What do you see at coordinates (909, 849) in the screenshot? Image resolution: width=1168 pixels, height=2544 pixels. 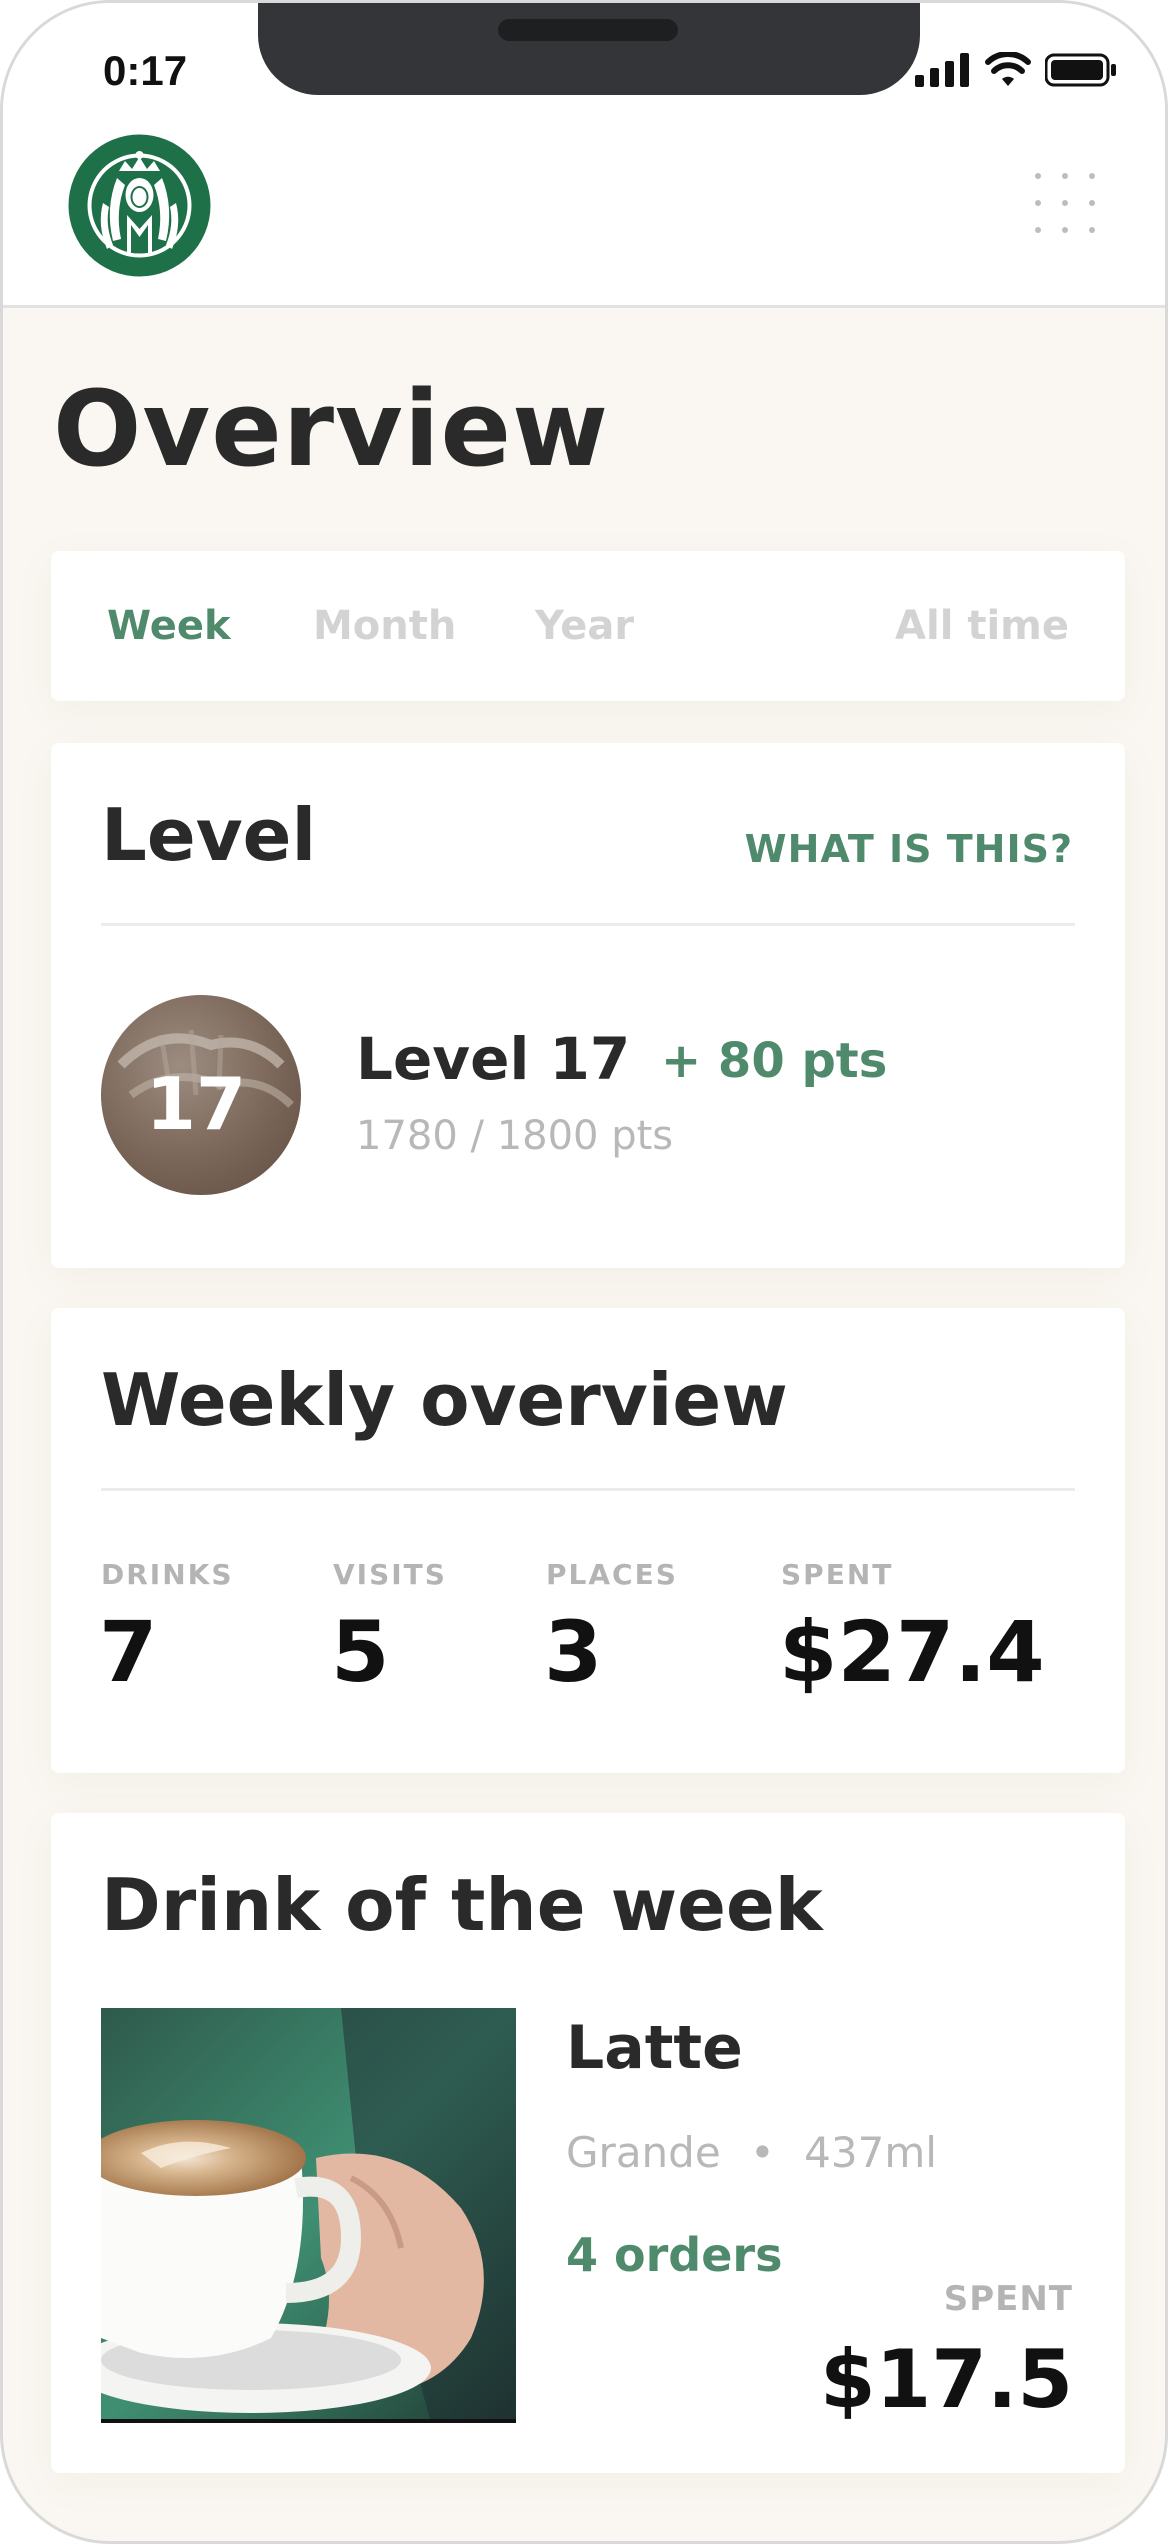 I see `what-is-this-link: WHAT IS THIS?` at bounding box center [909, 849].